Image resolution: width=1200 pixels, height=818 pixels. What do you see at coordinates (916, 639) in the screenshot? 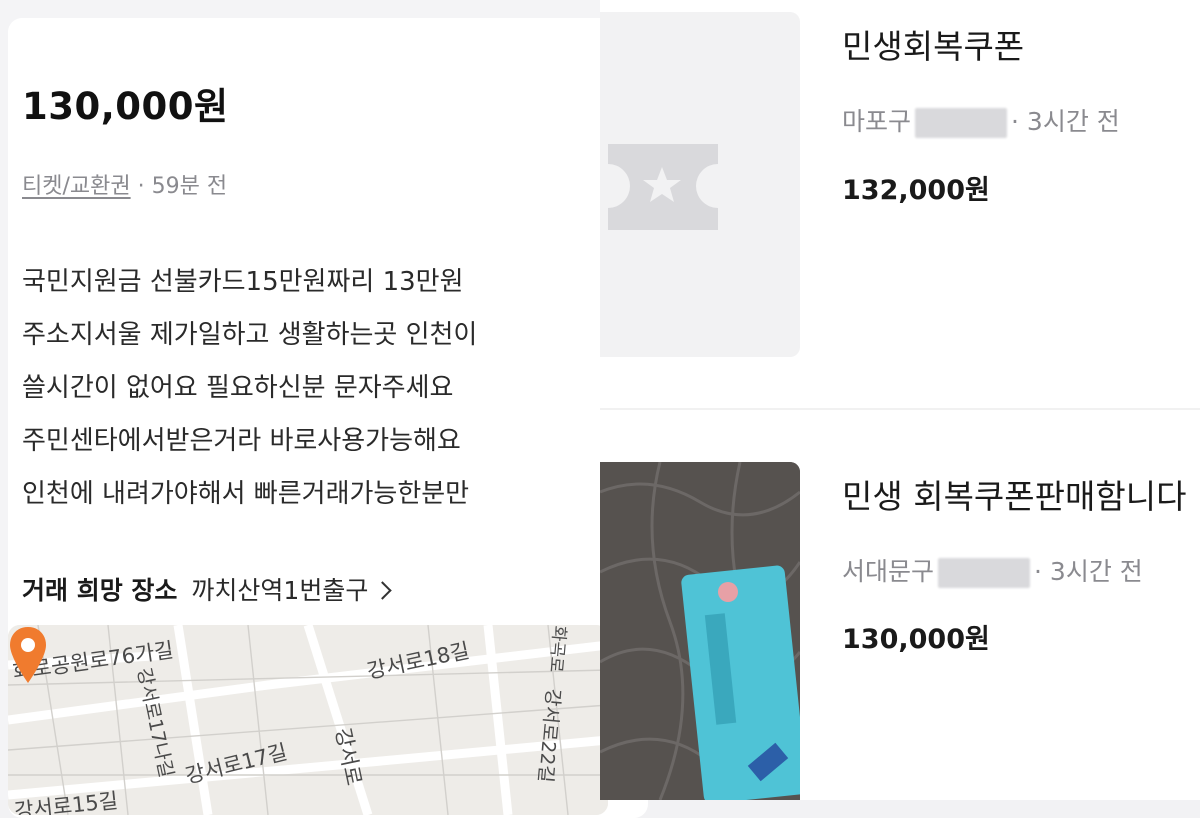
I see `listing-price: 130,000원` at bounding box center [916, 639].